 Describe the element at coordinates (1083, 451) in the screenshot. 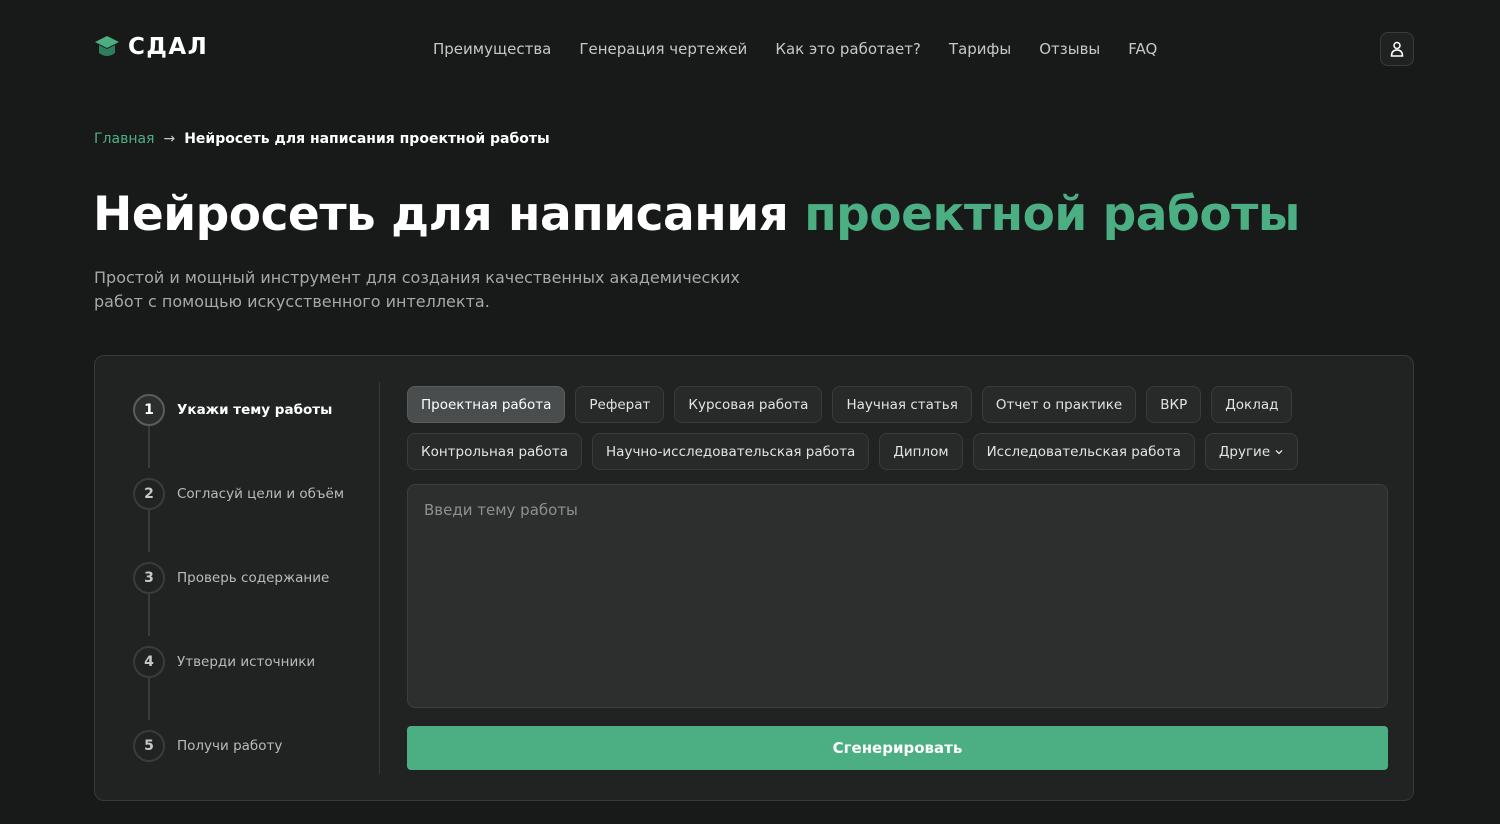

I see `work-type-chip-research: Исследовательская работа` at that location.